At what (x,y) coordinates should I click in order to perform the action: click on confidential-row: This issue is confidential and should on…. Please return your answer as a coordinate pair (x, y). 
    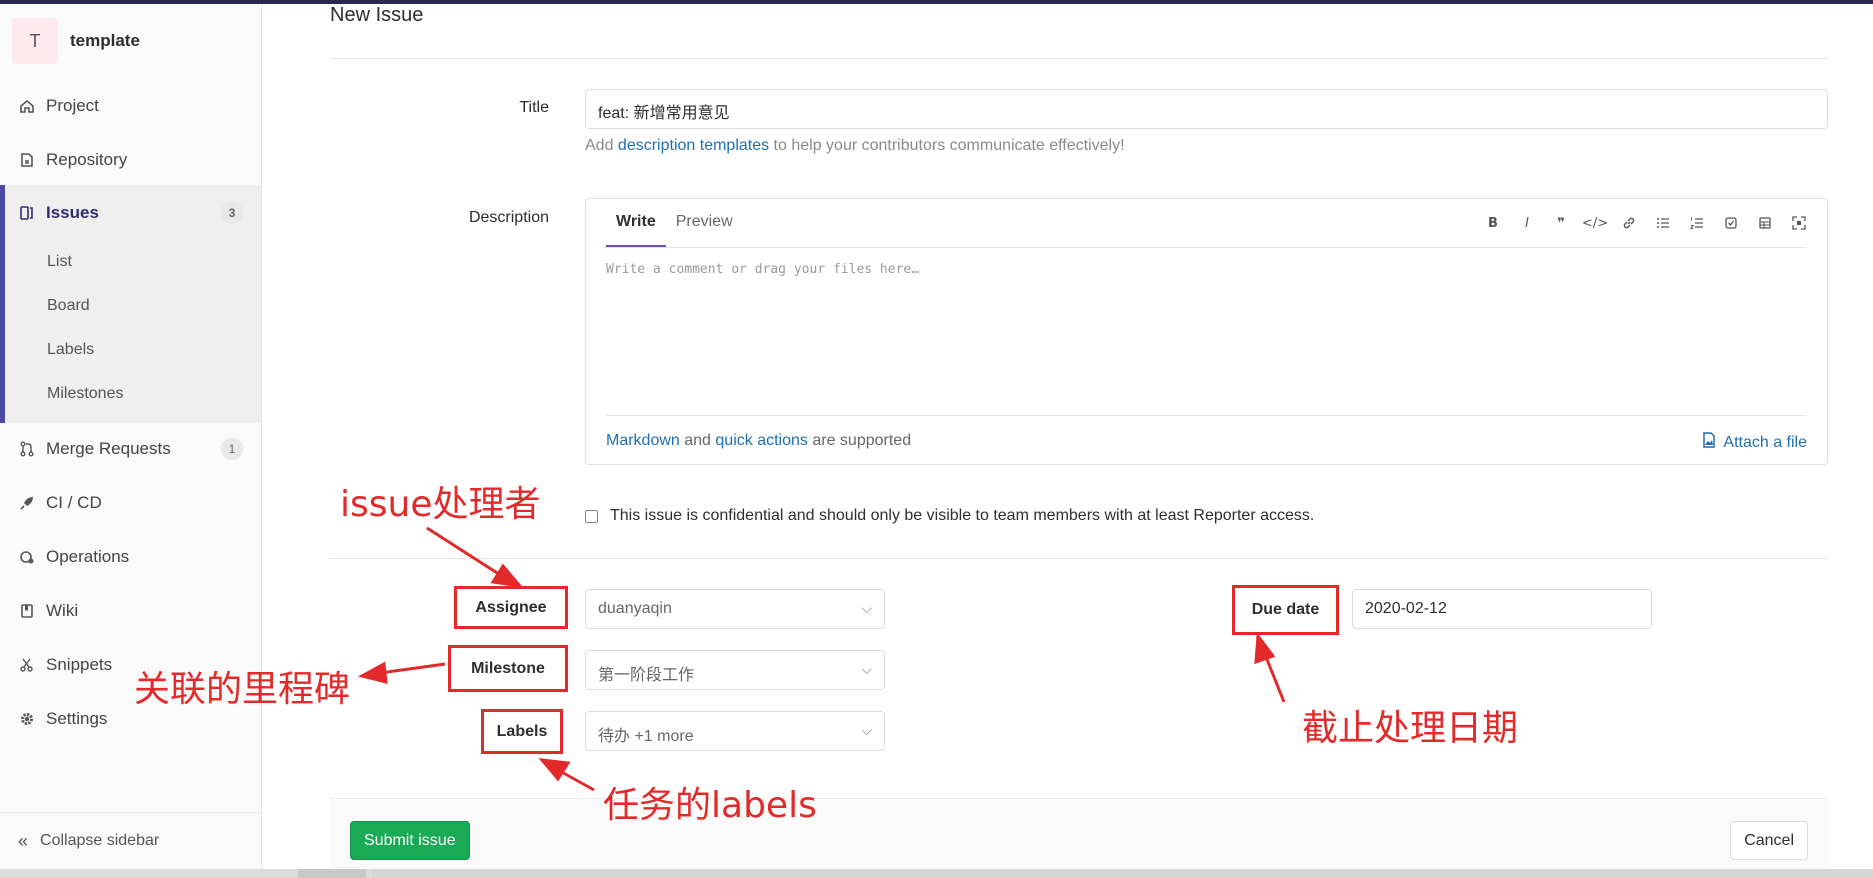
    Looking at the image, I should click on (949, 516).